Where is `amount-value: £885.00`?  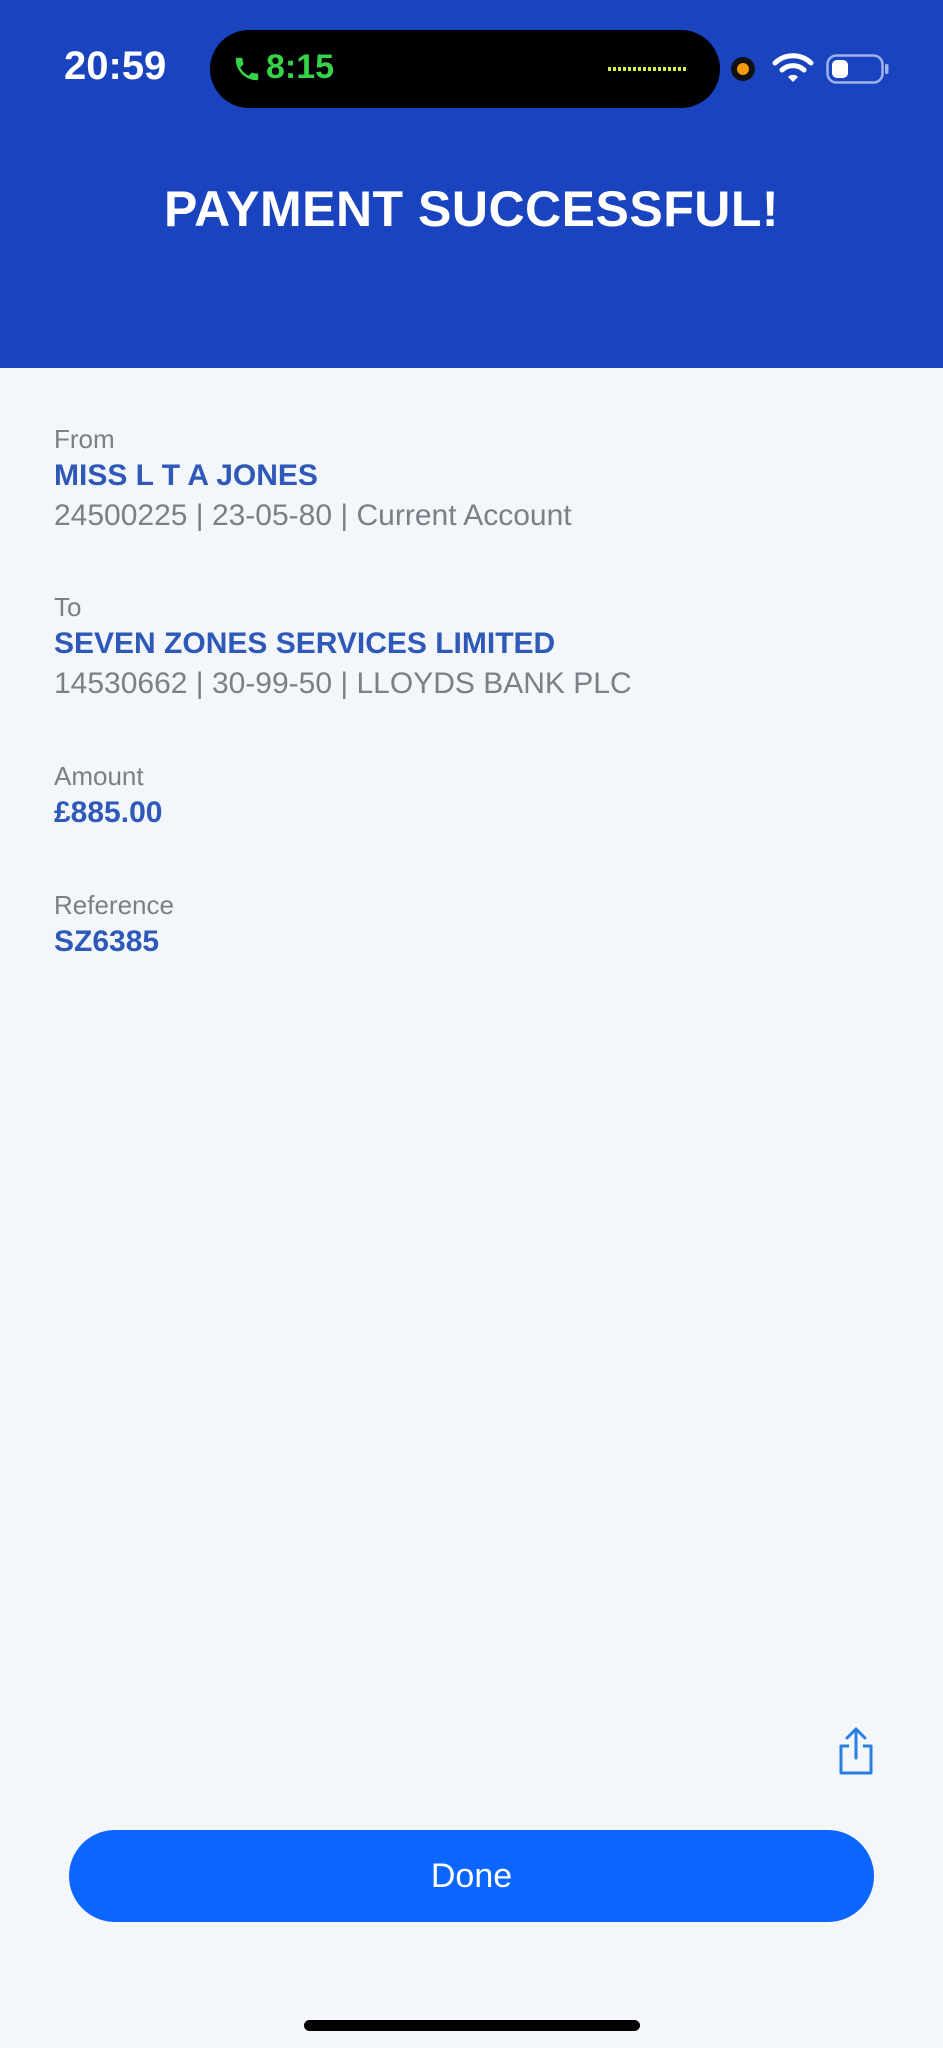
amount-value: £885.00 is located at coordinates (108, 812).